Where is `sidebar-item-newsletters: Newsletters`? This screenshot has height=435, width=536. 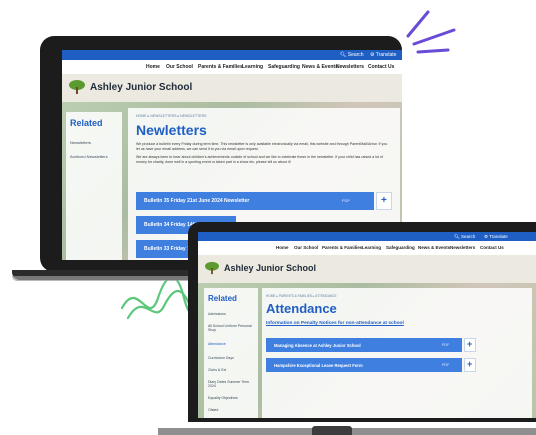 sidebar-item-newsletters: Newsletters is located at coordinates (80, 142).